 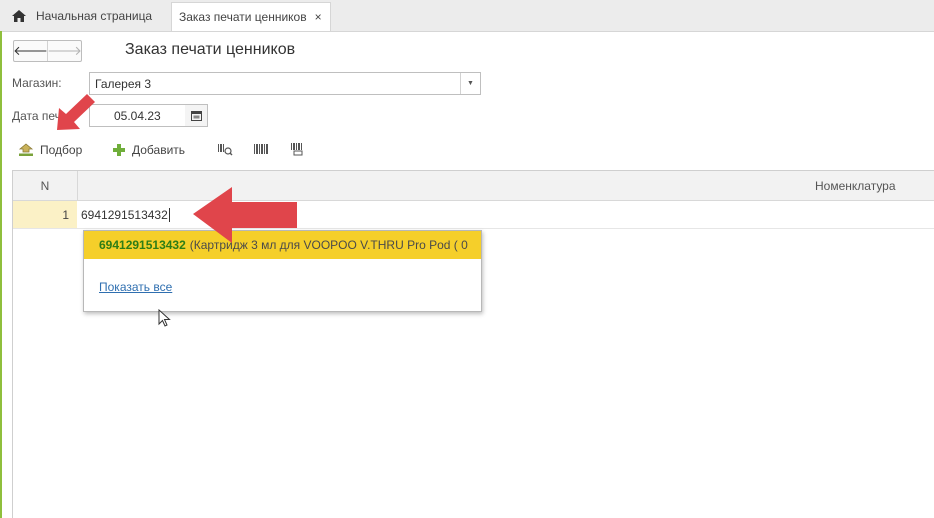 What do you see at coordinates (225, 149) in the screenshot?
I see `barcode-search-icon` at bounding box center [225, 149].